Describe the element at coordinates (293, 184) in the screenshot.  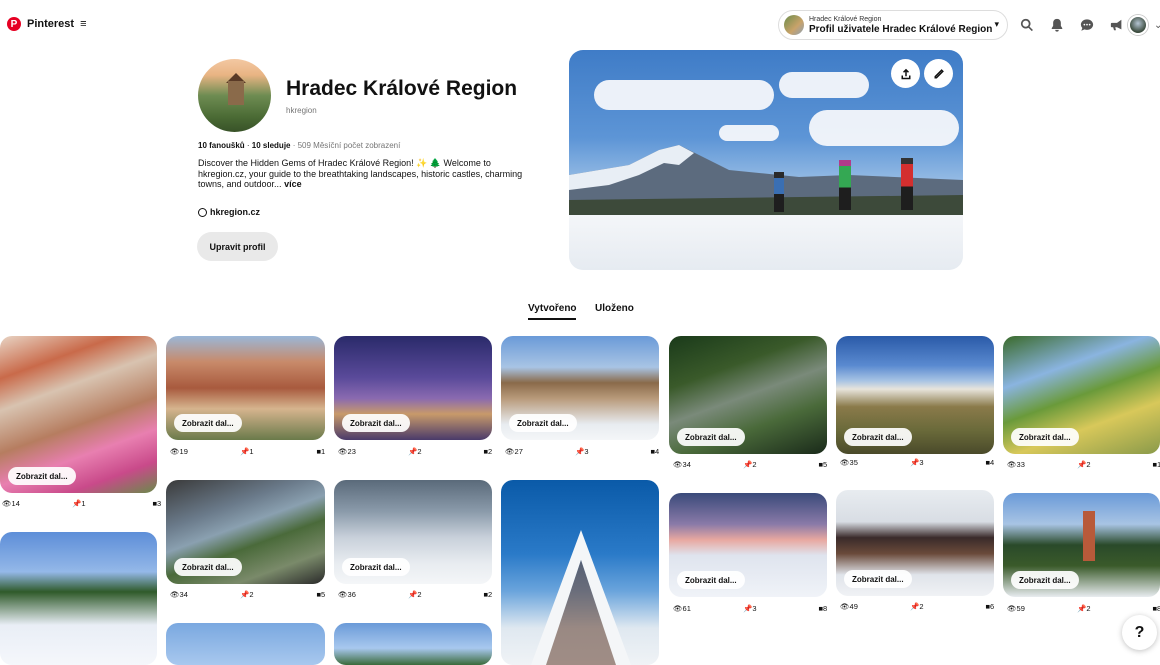
I see `bio-more-link: více` at that location.